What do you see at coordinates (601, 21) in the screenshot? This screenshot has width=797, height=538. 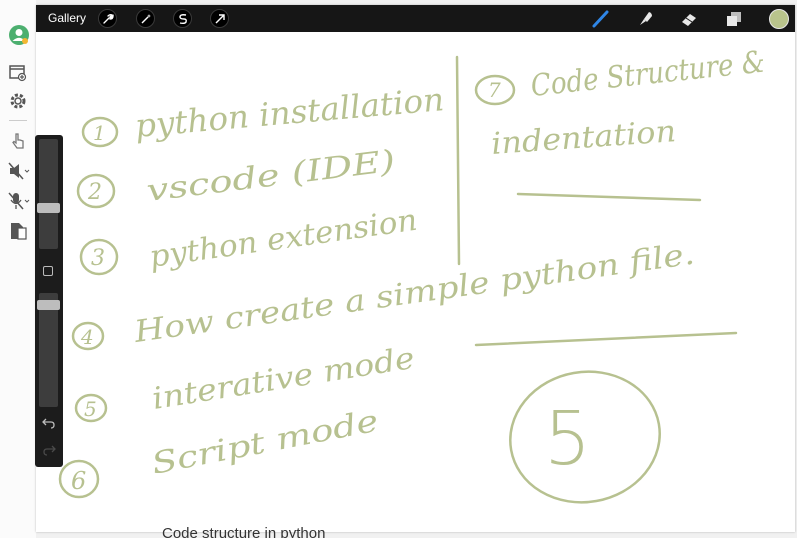 I see `brush-icon` at bounding box center [601, 21].